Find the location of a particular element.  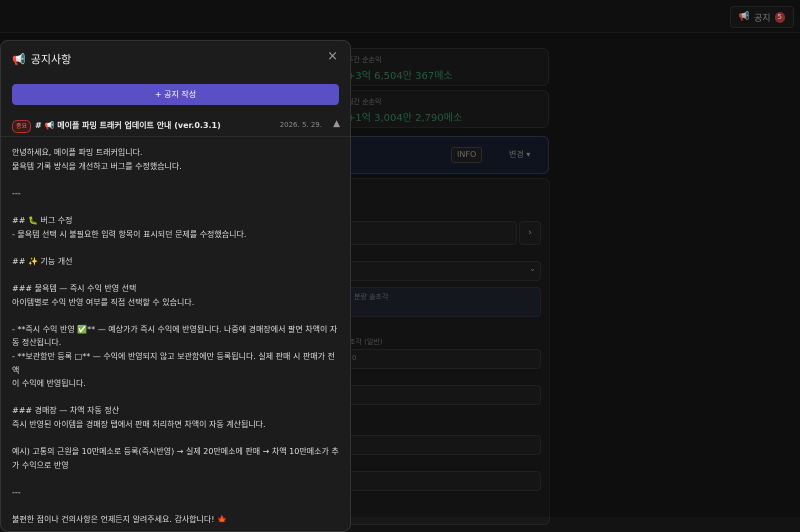

notice-body-line: 아이템별로 수익 반영 여부를 직접 선택할 수 있습니다. is located at coordinates (103, 302).